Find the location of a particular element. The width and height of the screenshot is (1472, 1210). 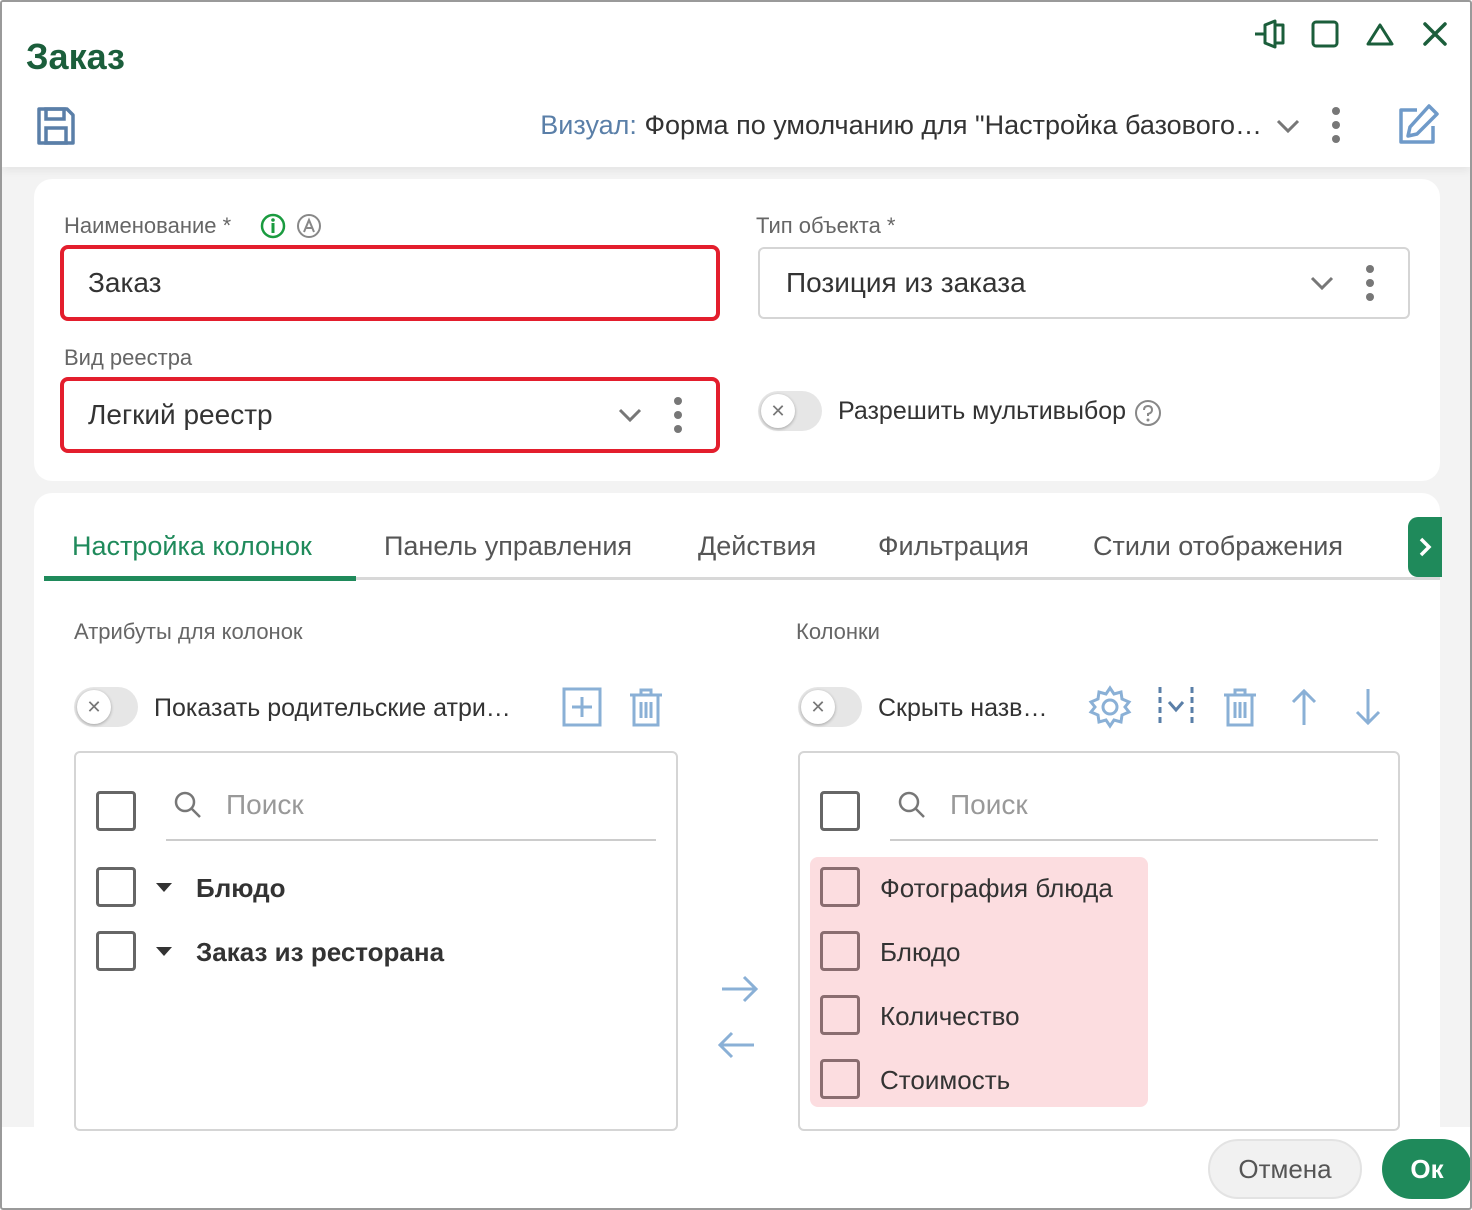

maximize-icon is located at coordinates (1325, 34).